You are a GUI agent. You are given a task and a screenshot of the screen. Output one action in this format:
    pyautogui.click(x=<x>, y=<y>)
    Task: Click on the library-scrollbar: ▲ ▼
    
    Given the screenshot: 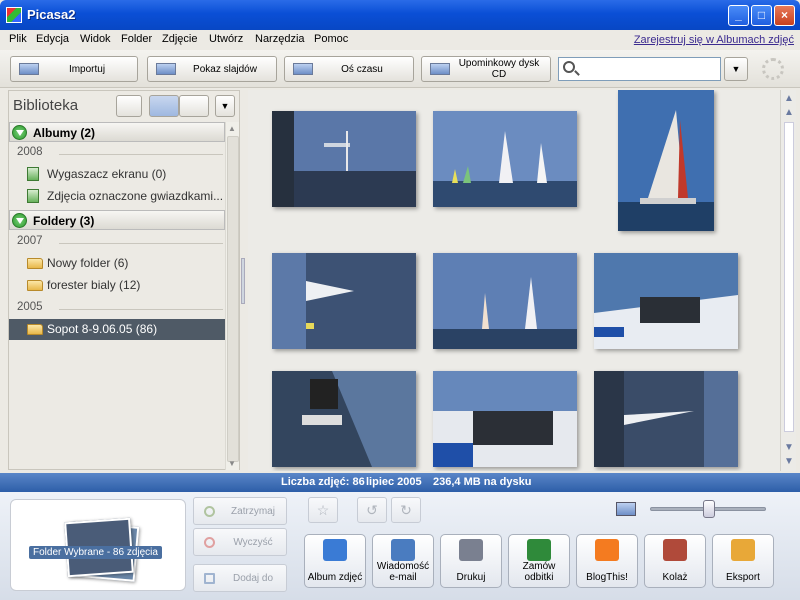 What is the action you would take?
    pyautogui.click(x=232, y=296)
    